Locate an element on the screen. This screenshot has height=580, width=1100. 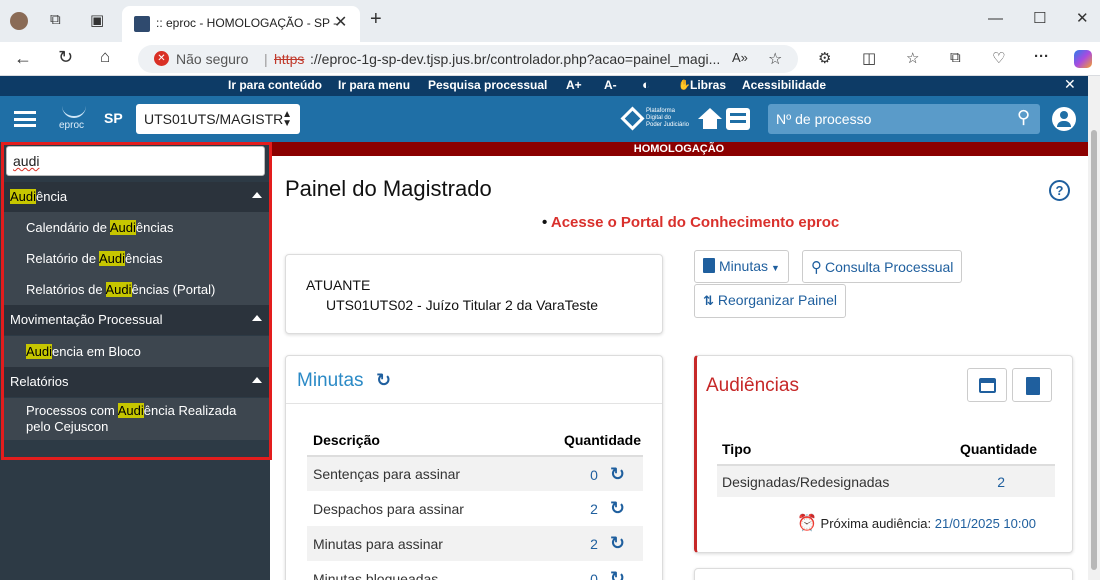
font-increase-link: A+ is located at coordinates (574, 85).